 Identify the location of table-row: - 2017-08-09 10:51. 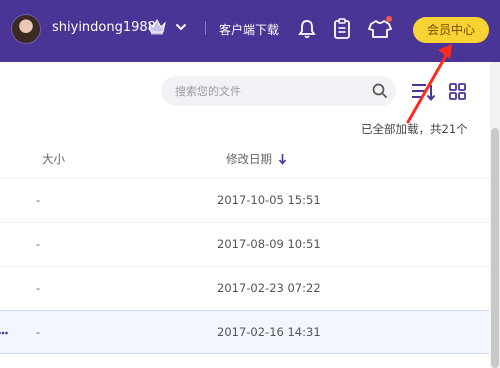
(245, 245).